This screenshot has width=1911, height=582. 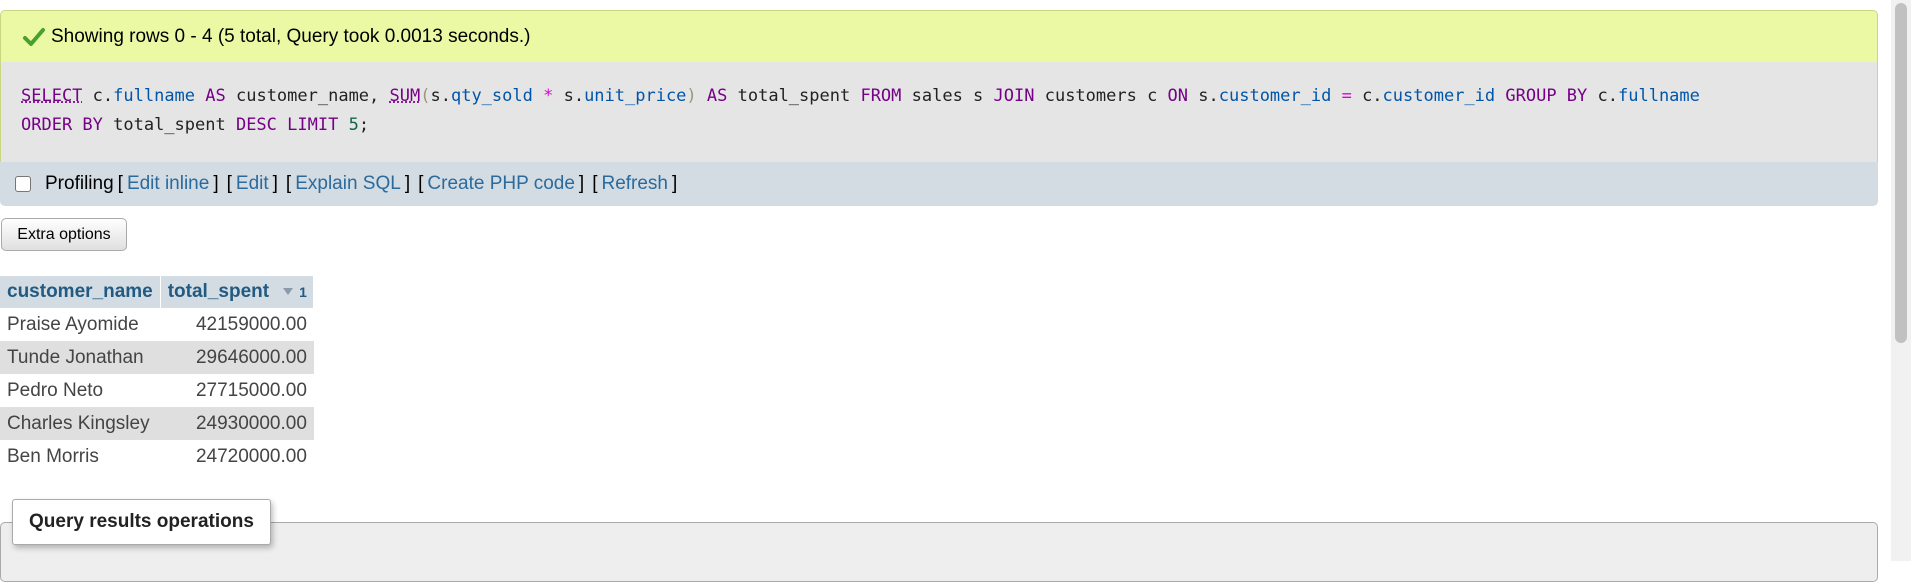 What do you see at coordinates (34, 36) in the screenshot?
I see `check-icon` at bounding box center [34, 36].